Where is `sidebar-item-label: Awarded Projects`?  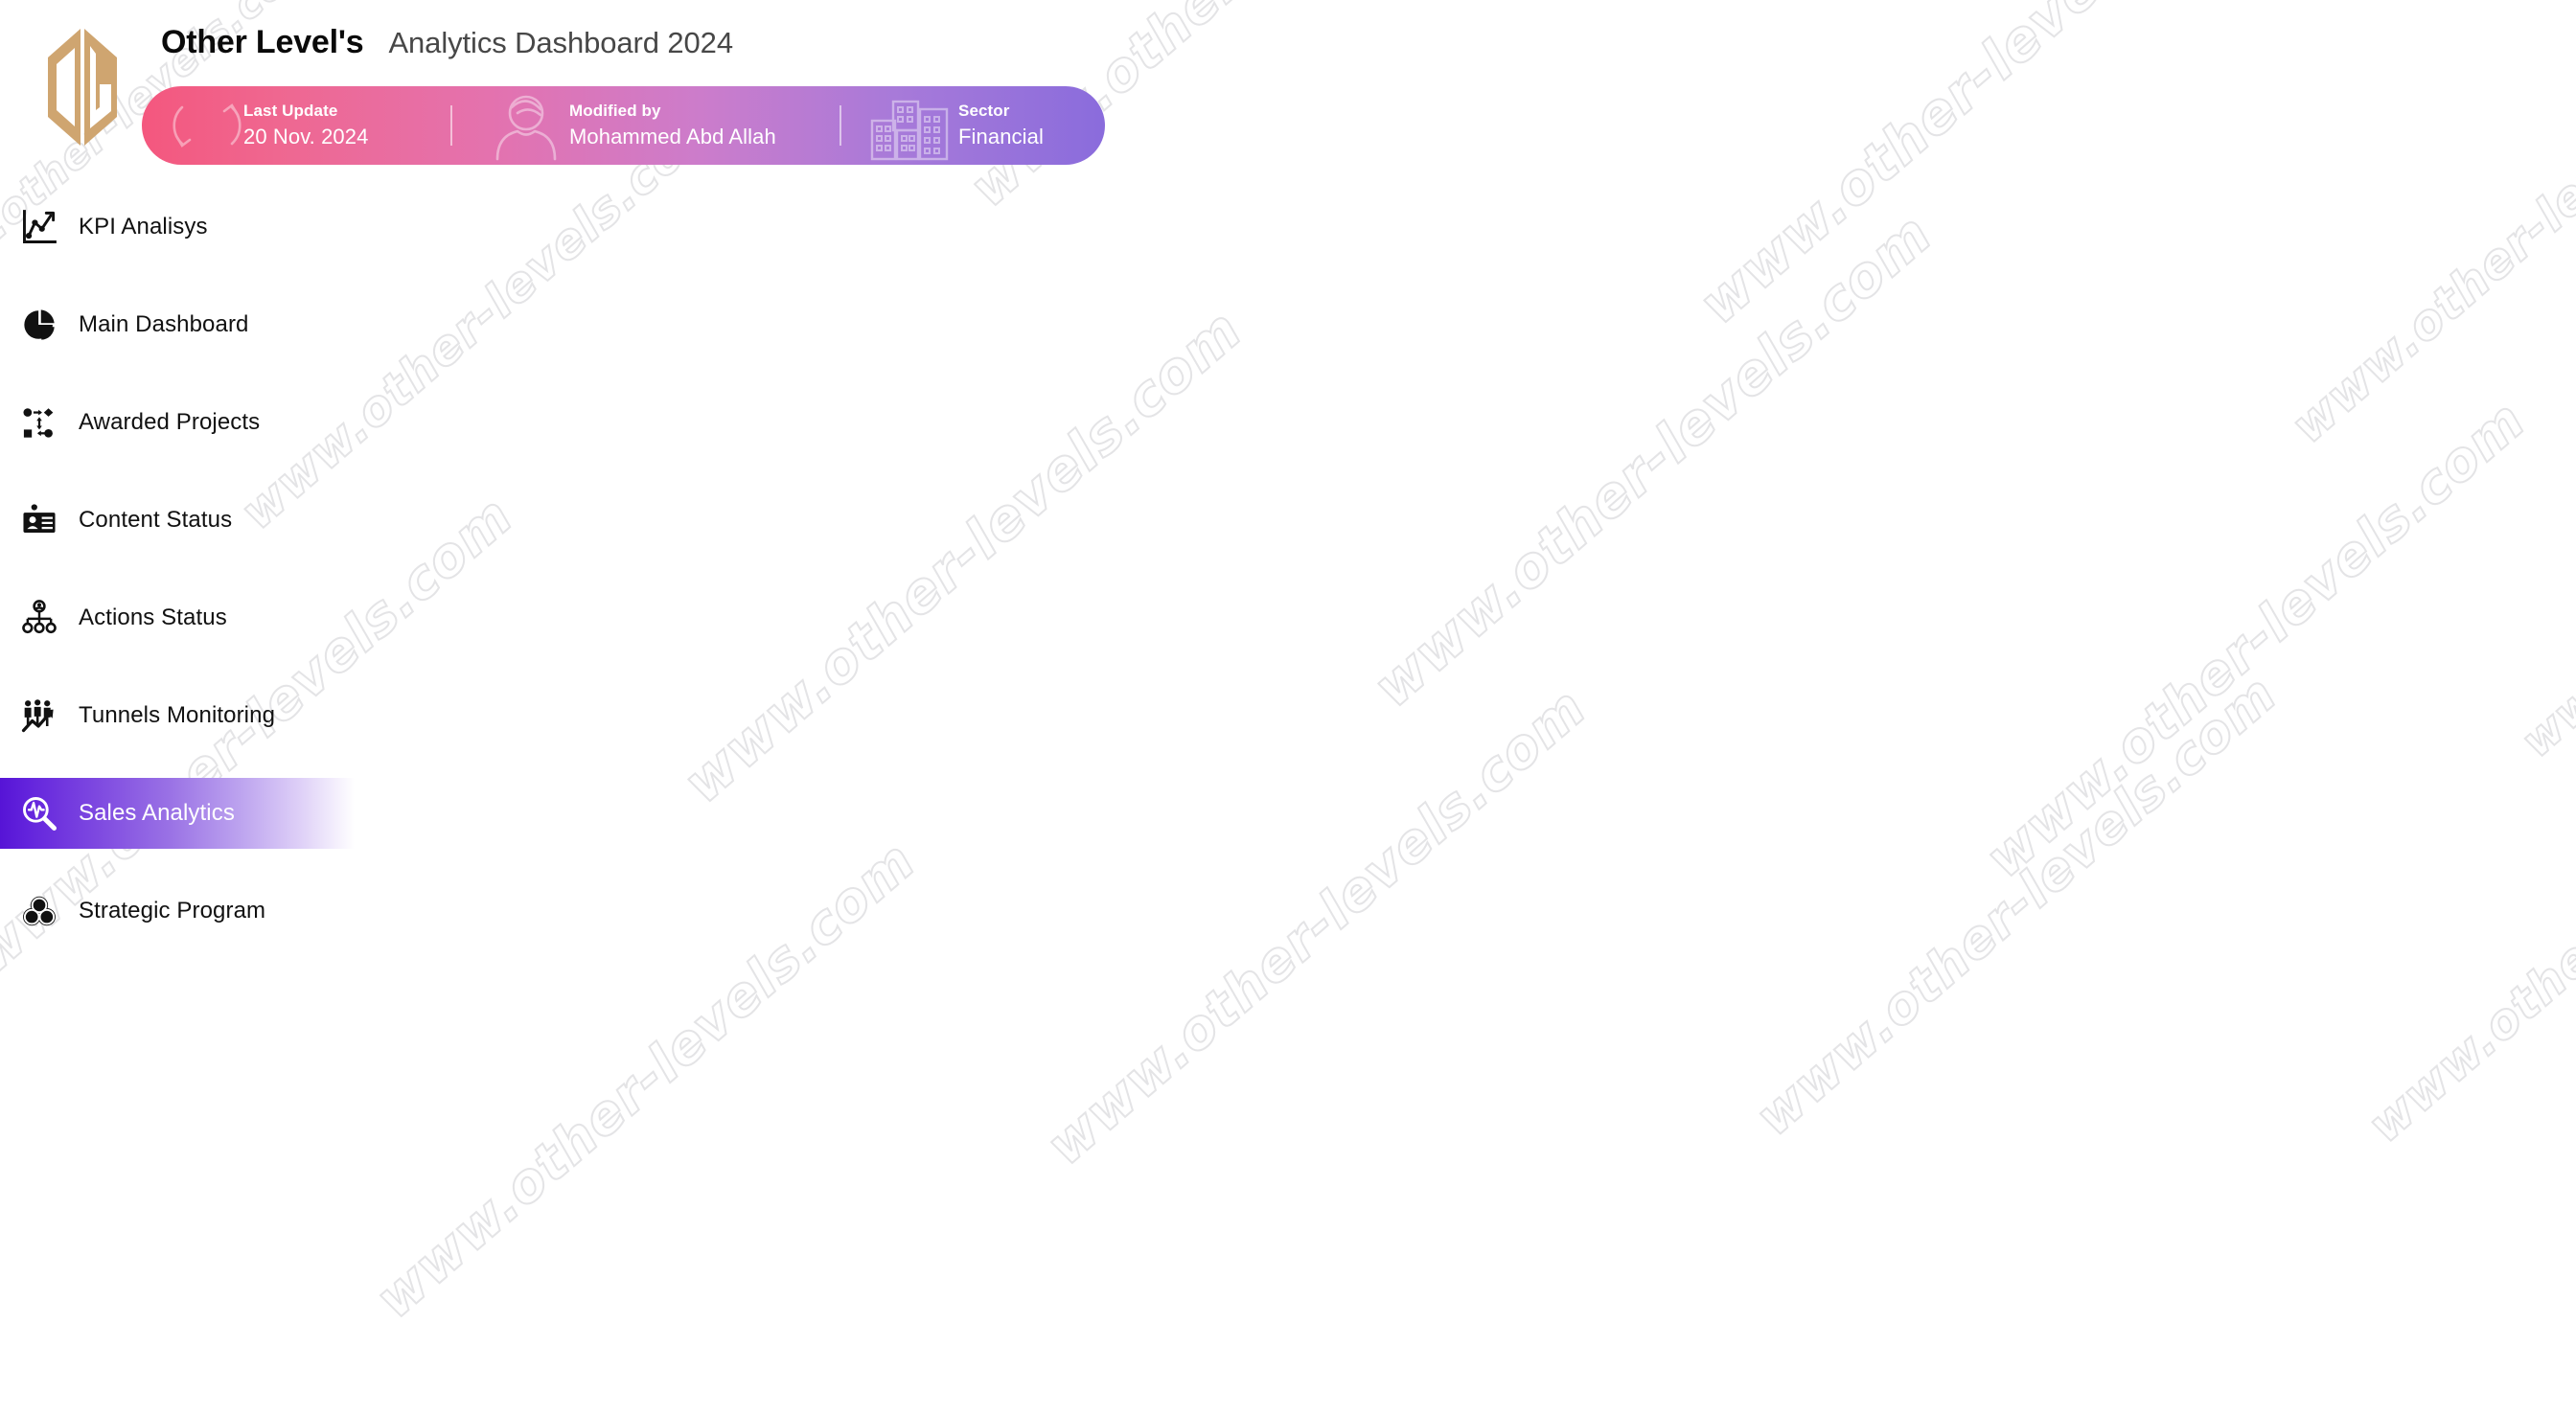 sidebar-item-label: Awarded Projects is located at coordinates (170, 422).